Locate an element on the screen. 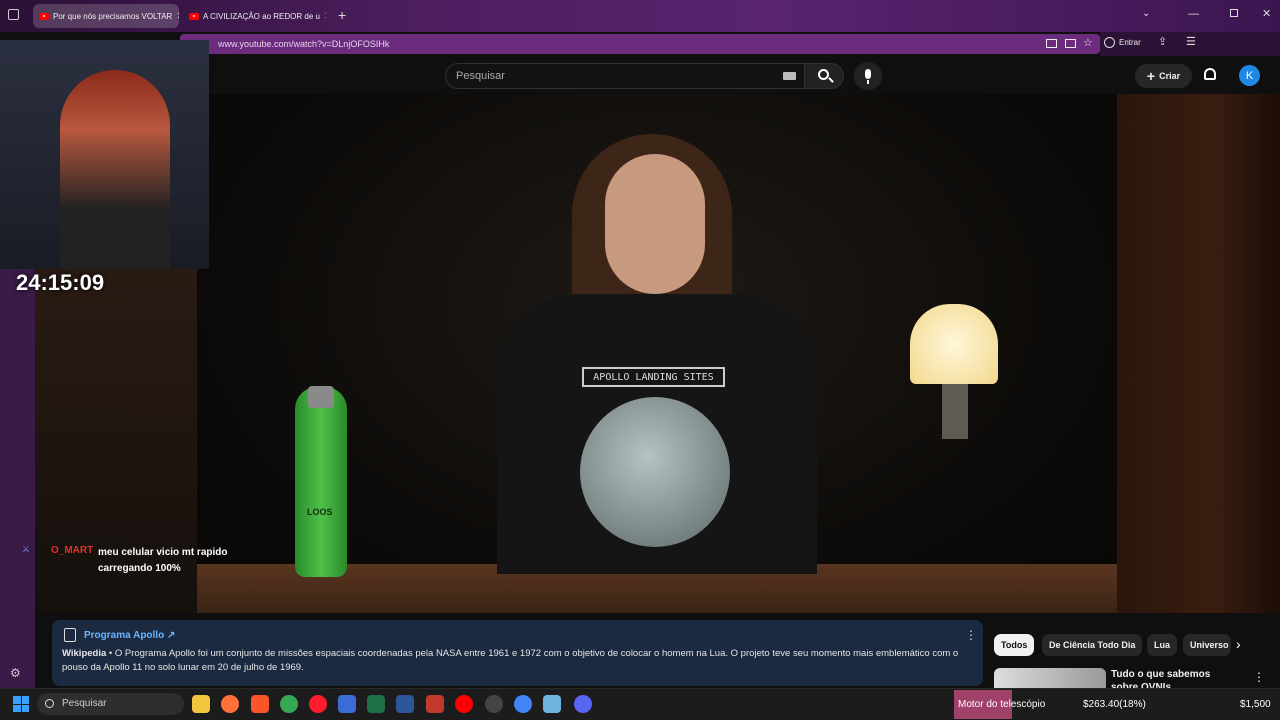  chat-badge-icon: ⚔ is located at coordinates (26, 549).